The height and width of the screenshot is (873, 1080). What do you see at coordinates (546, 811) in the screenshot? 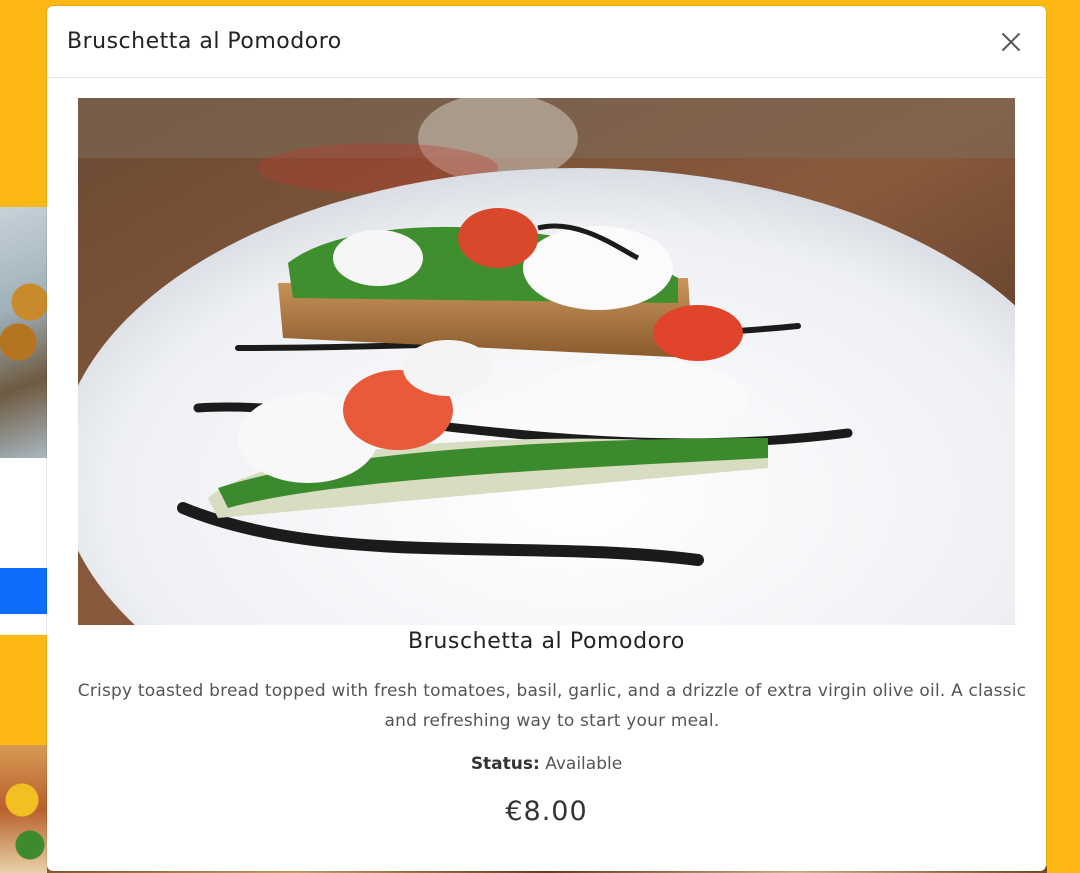
I see `item-price: €8.00` at bounding box center [546, 811].